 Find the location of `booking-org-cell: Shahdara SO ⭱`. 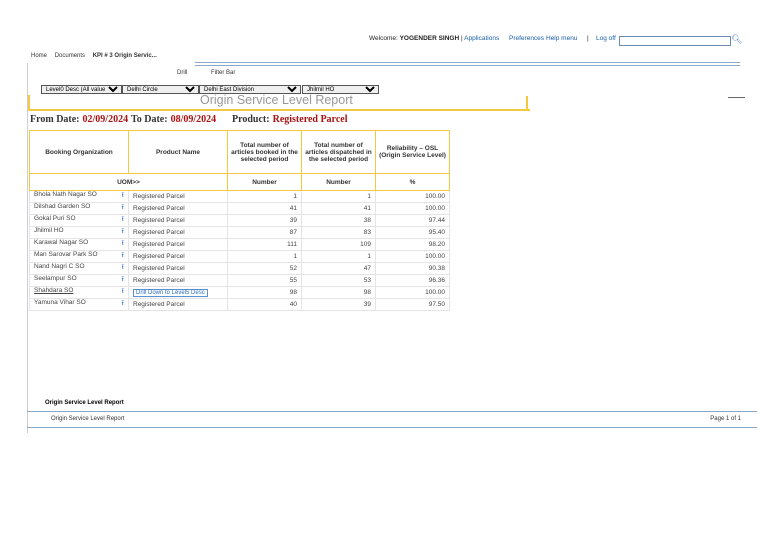

booking-org-cell: Shahdara SO ⭱ is located at coordinates (79, 292).